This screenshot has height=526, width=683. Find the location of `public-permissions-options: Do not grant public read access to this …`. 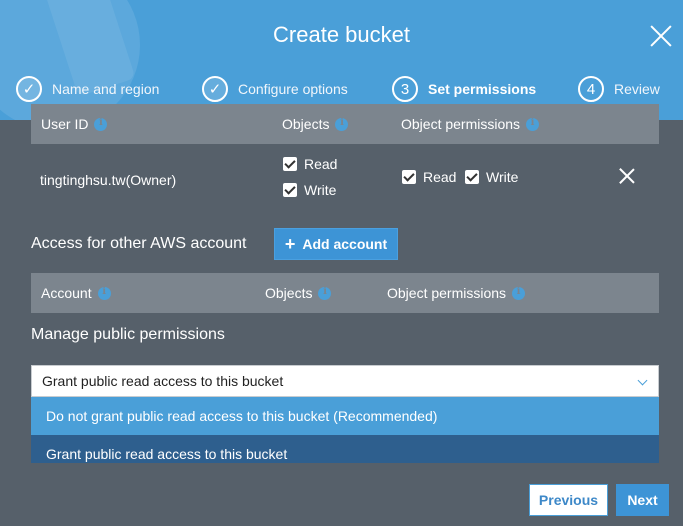

public-permissions-options: Do not grant public read access to this … is located at coordinates (345, 430).